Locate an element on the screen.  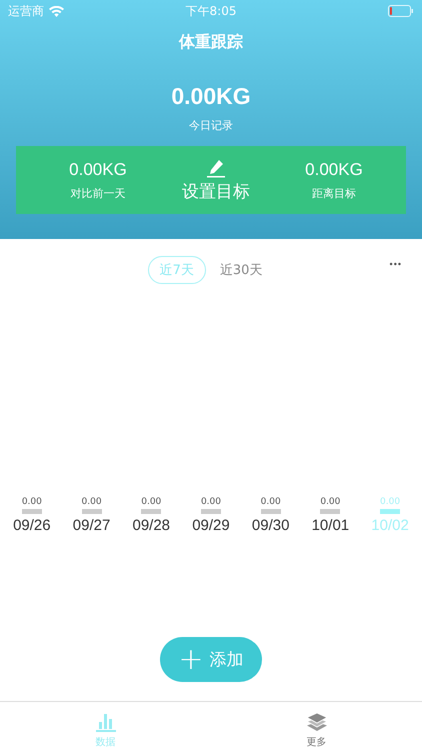
wifi-icon is located at coordinates (56, 11).